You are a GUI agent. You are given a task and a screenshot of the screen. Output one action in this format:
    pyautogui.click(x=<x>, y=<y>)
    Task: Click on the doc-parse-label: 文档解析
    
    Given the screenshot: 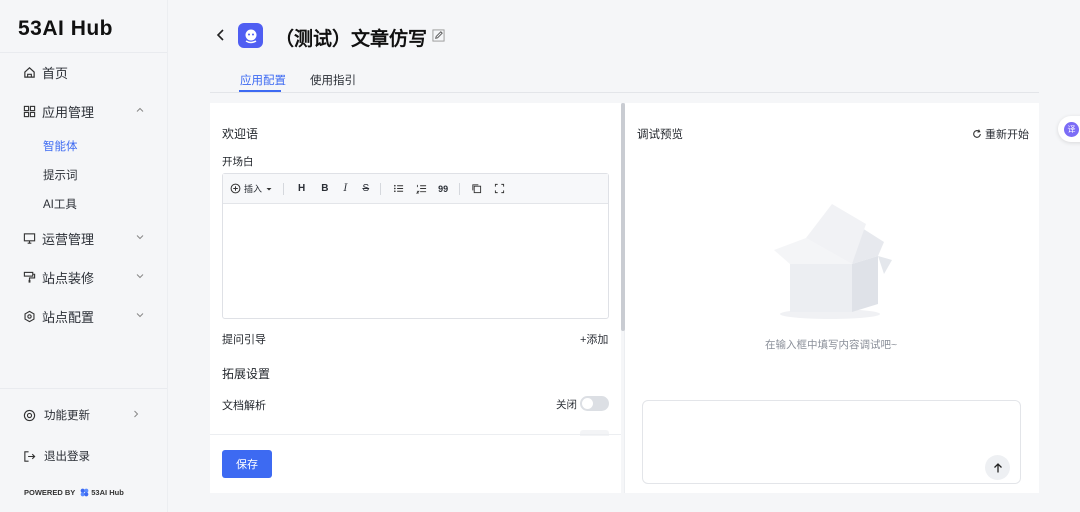 What is the action you would take?
    pyautogui.click(x=244, y=406)
    